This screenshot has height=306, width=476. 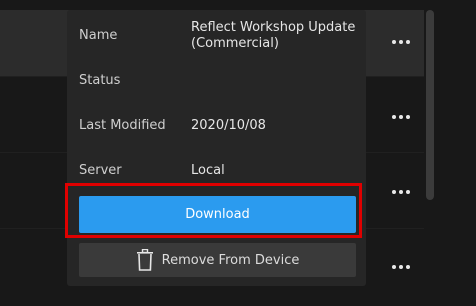 What do you see at coordinates (122, 125) in the screenshot?
I see `last-modified-label: Last Modified` at bounding box center [122, 125].